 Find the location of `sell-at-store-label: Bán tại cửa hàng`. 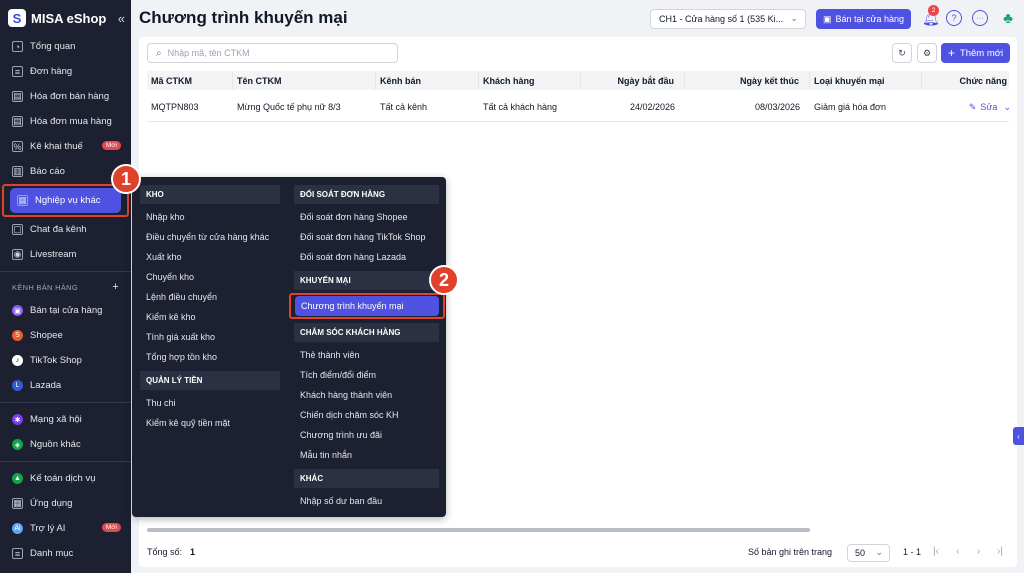

sell-at-store-label: Bán tại cửa hàng is located at coordinates (870, 19).